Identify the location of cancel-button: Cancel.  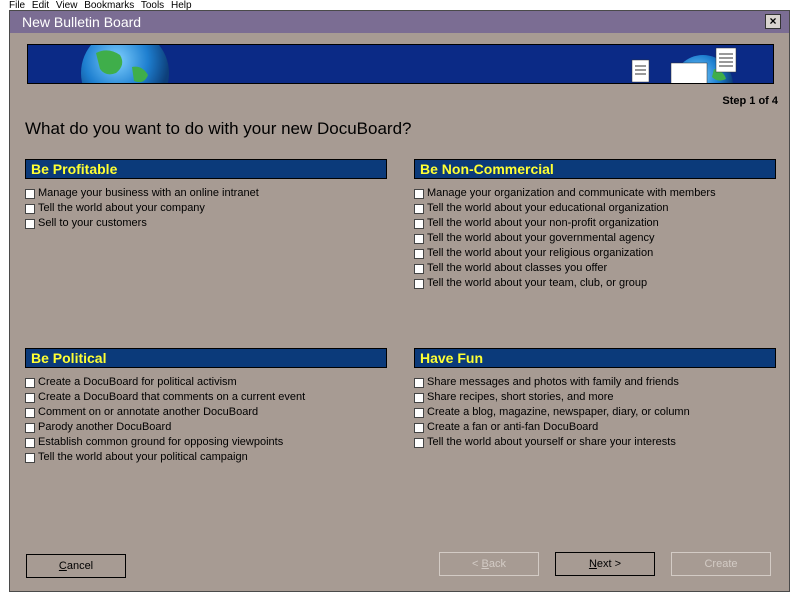
(76, 566).